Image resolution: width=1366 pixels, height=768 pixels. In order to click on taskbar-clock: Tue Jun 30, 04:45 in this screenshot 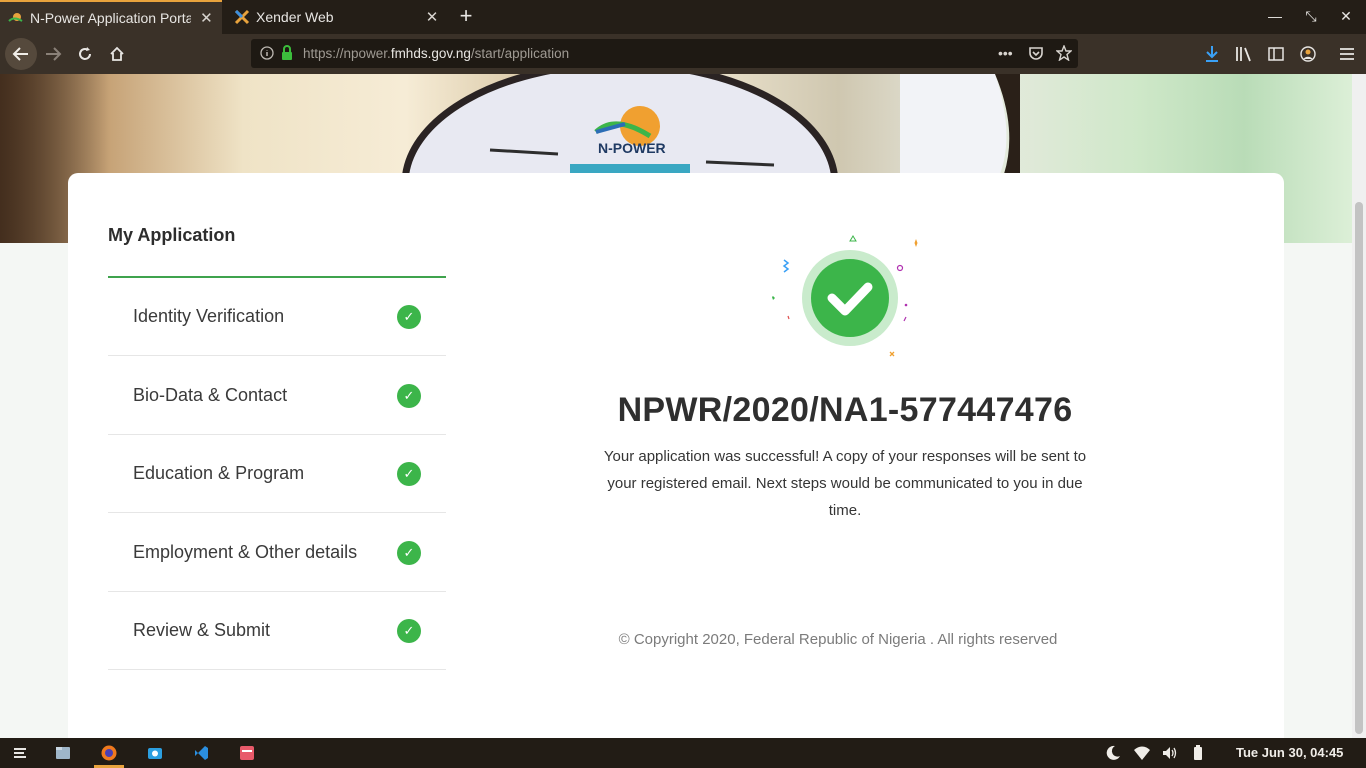, I will do `click(1289, 752)`.